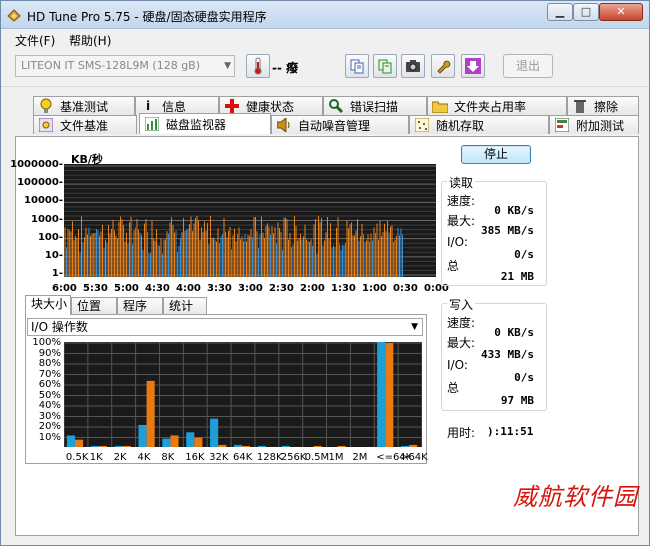 The height and width of the screenshot is (546, 650). I want to click on temperature-value: -- 癈, so click(285, 68).